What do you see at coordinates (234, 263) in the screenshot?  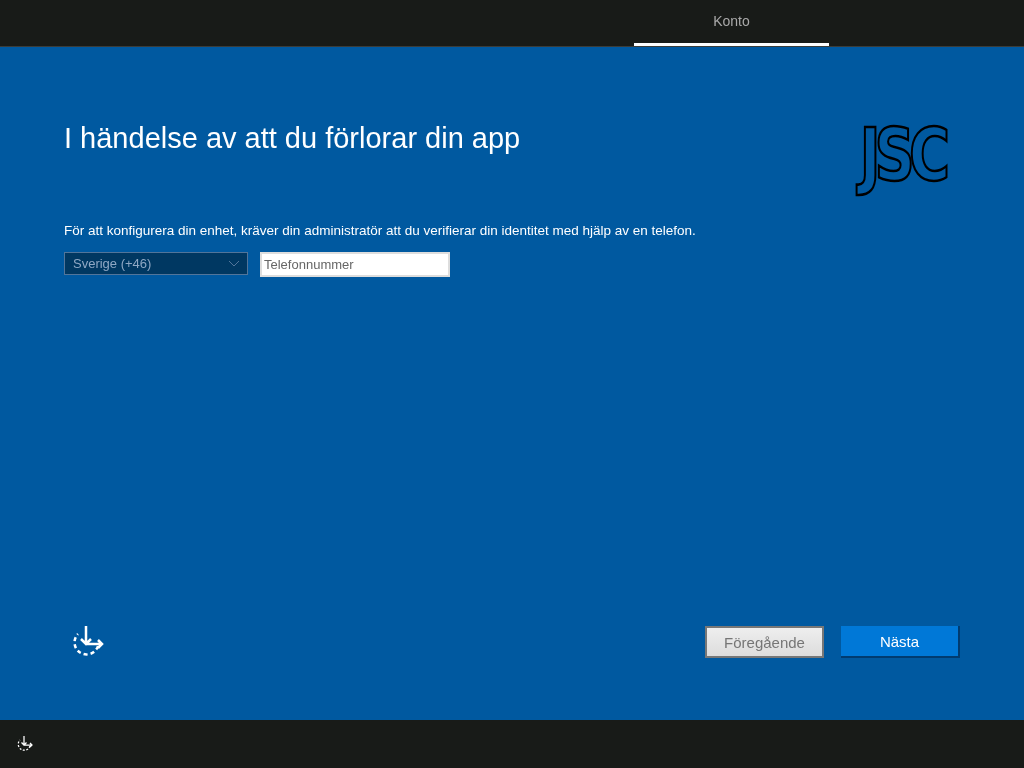 I see `chevron-down-icon` at bounding box center [234, 263].